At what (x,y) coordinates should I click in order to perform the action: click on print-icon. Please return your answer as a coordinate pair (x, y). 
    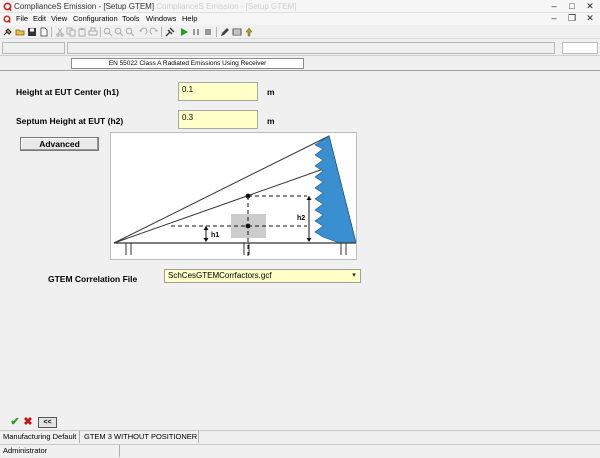
    Looking at the image, I should click on (93, 32).